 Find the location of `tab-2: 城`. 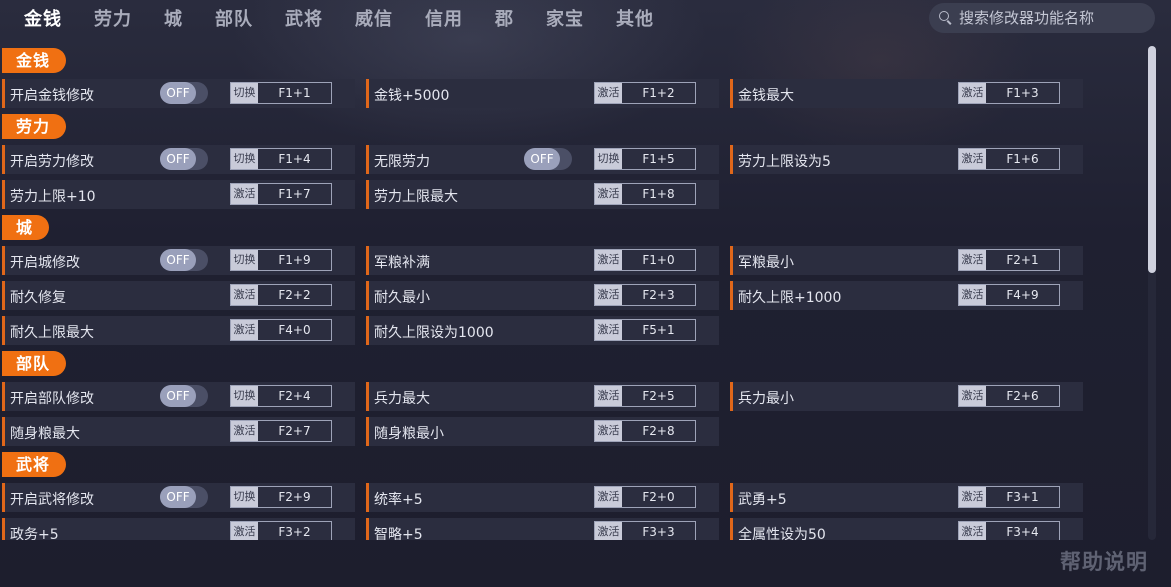

tab-2: 城 is located at coordinates (173, 18).